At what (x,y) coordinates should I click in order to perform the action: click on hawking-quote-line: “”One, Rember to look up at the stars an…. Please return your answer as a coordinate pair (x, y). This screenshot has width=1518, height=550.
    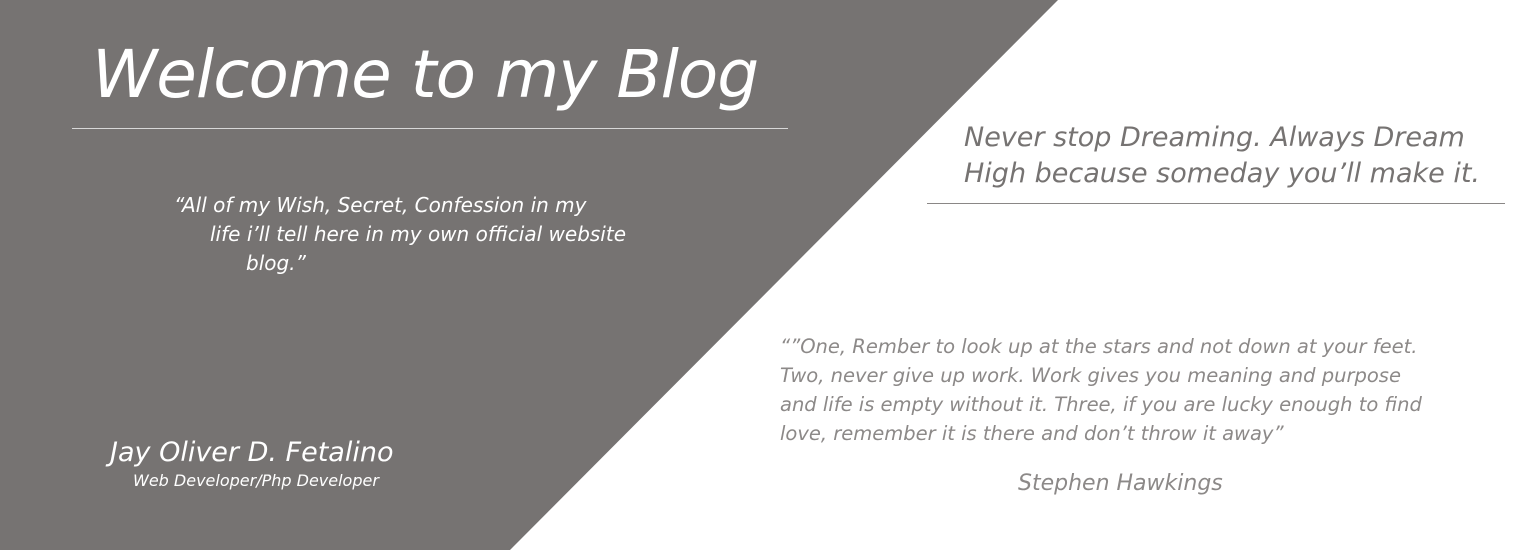
    Looking at the image, I should click on (1099, 346).